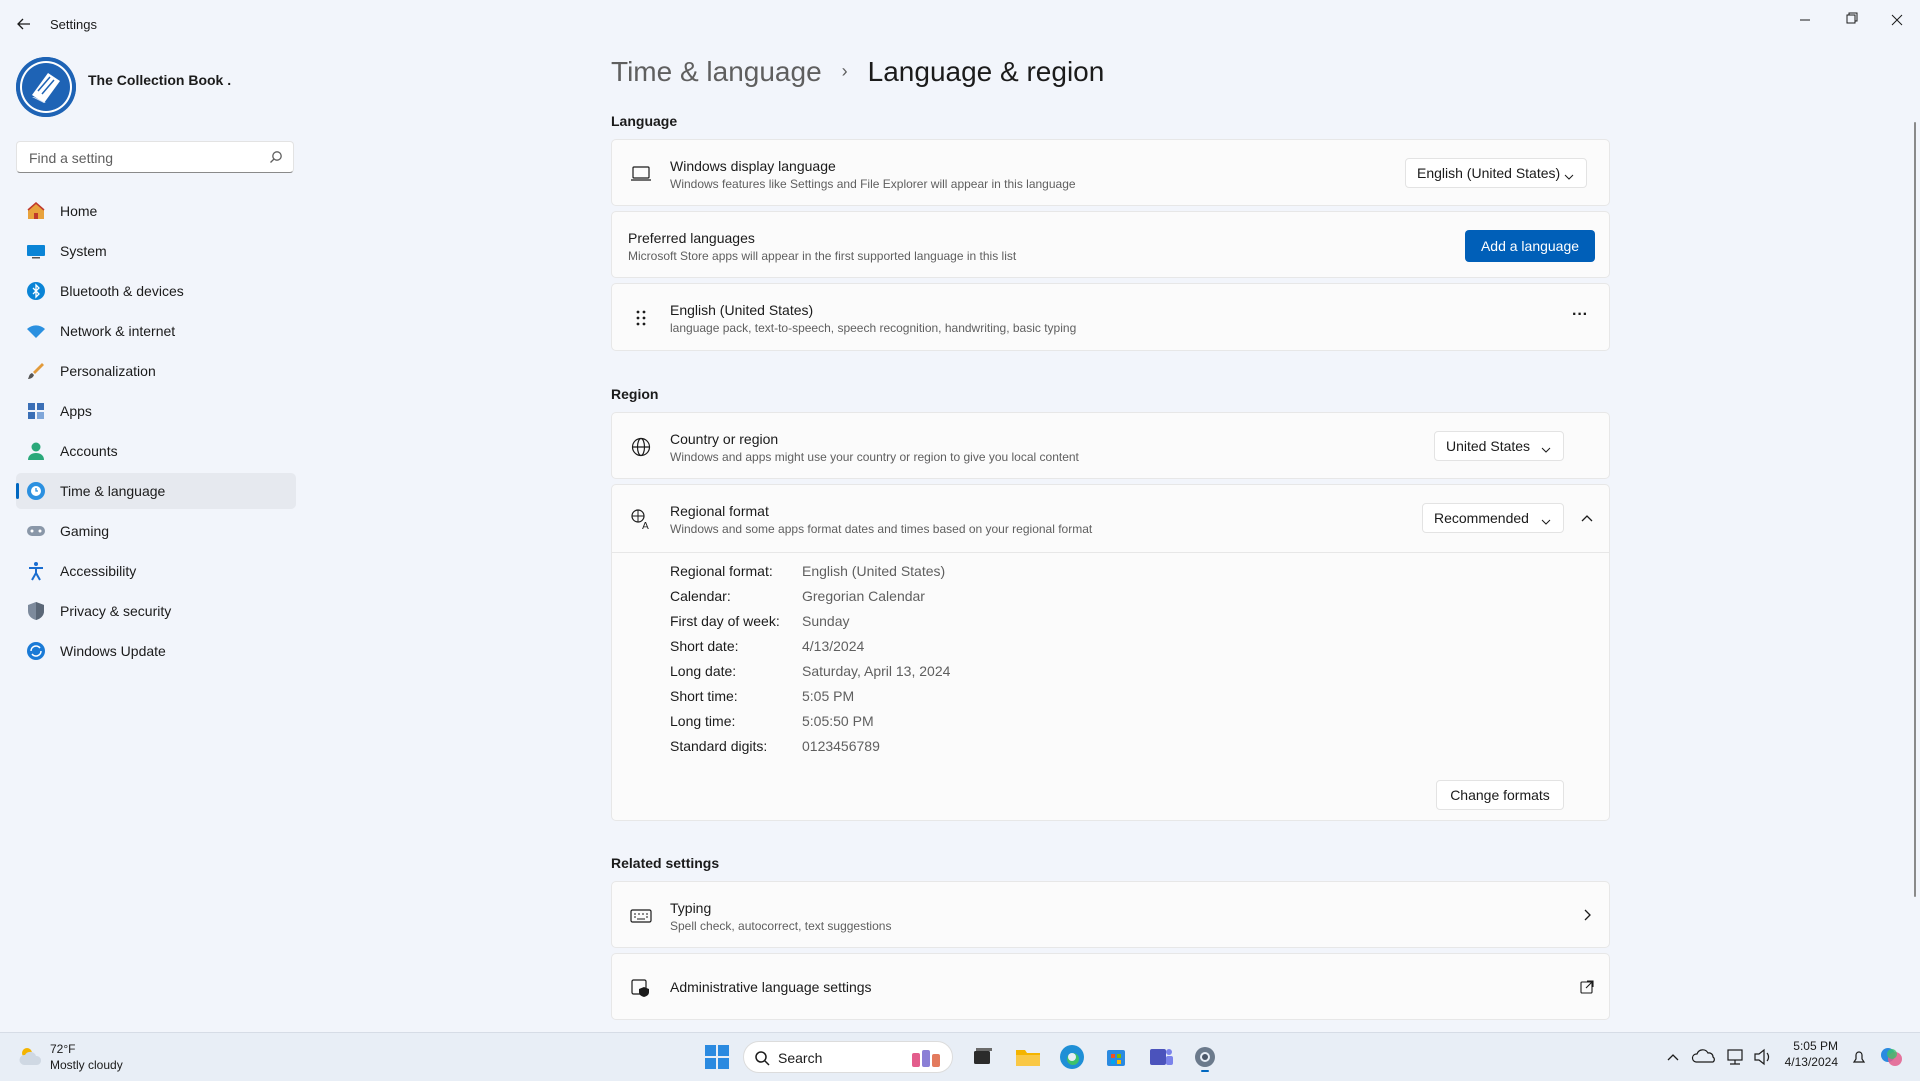 The image size is (1920, 1081). What do you see at coordinates (122, 291) in the screenshot?
I see `sidebar-item-label: Bluetooth & devices` at bounding box center [122, 291].